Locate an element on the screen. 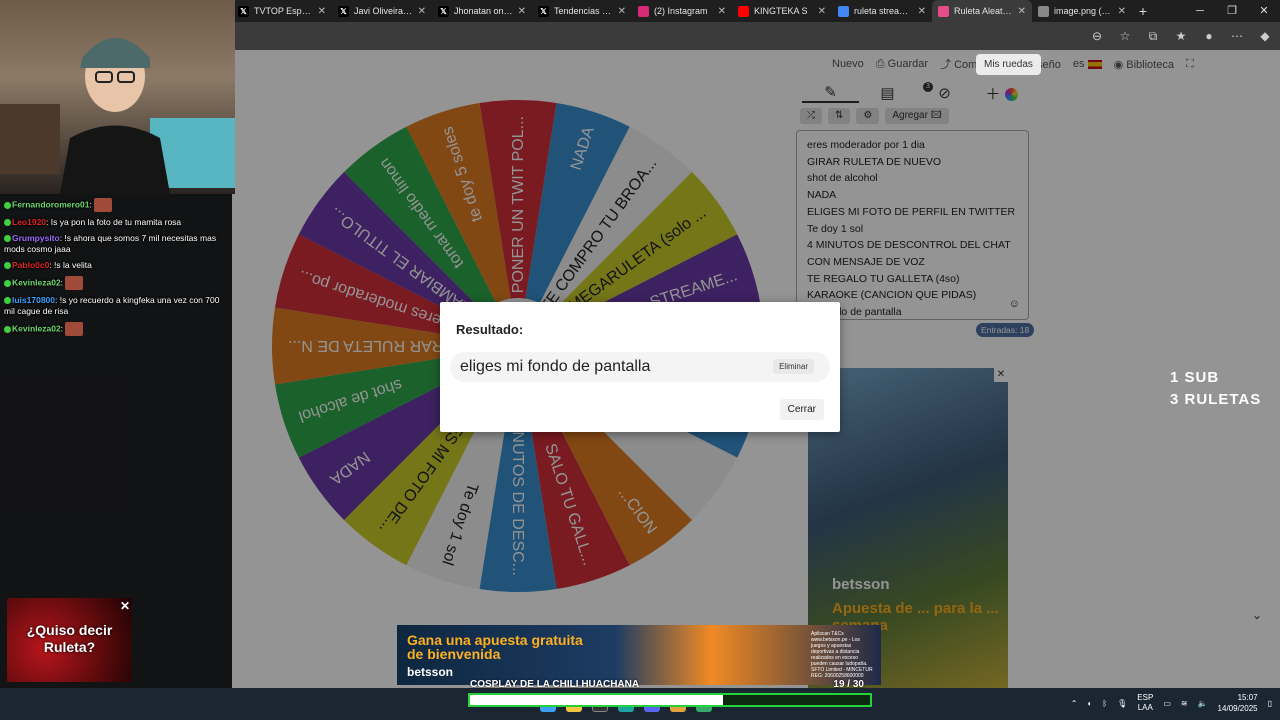 This screenshot has width=1280, height=720. profile-avatar-icon: ● is located at coordinates (1209, 36).